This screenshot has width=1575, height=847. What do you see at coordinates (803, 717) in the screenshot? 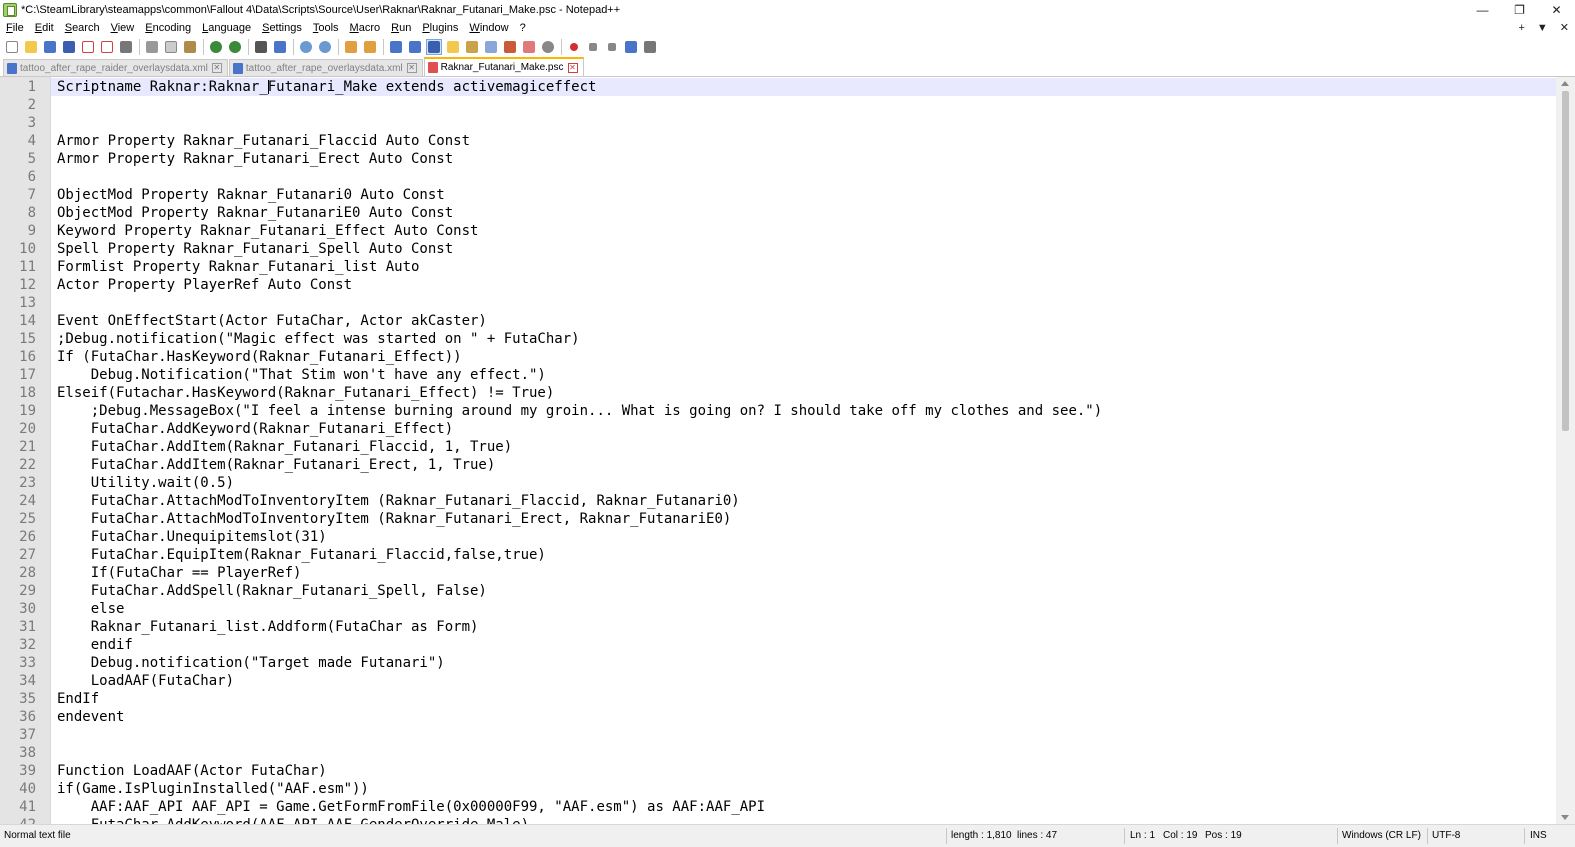
I see `code-line: endevent` at bounding box center [803, 717].